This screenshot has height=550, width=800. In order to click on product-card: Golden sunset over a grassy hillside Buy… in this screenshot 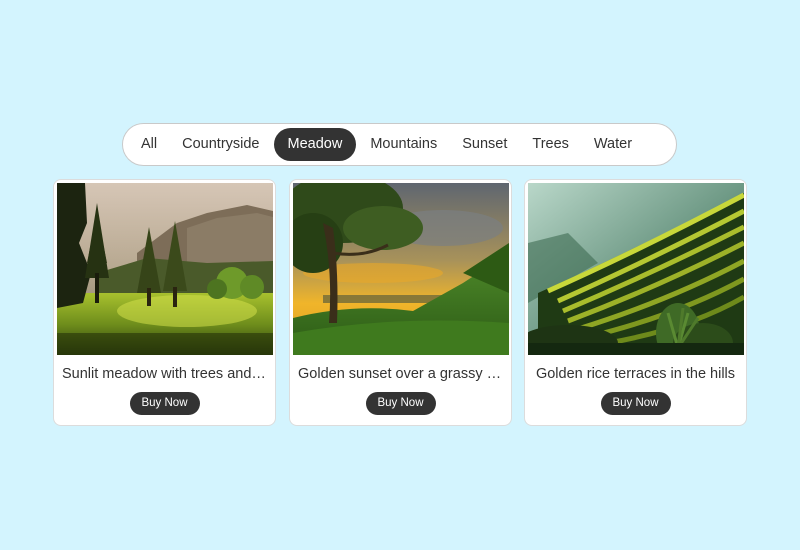, I will do `click(400, 302)`.